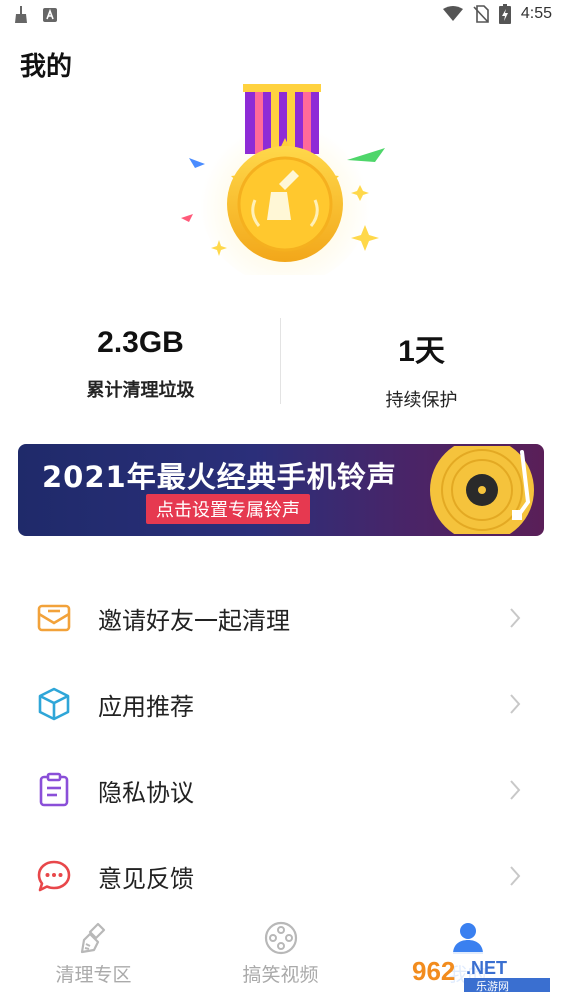 Image resolution: width=562 pixels, height=1000 pixels. What do you see at coordinates (92, 938) in the screenshot?
I see `broom-icon` at bounding box center [92, 938].